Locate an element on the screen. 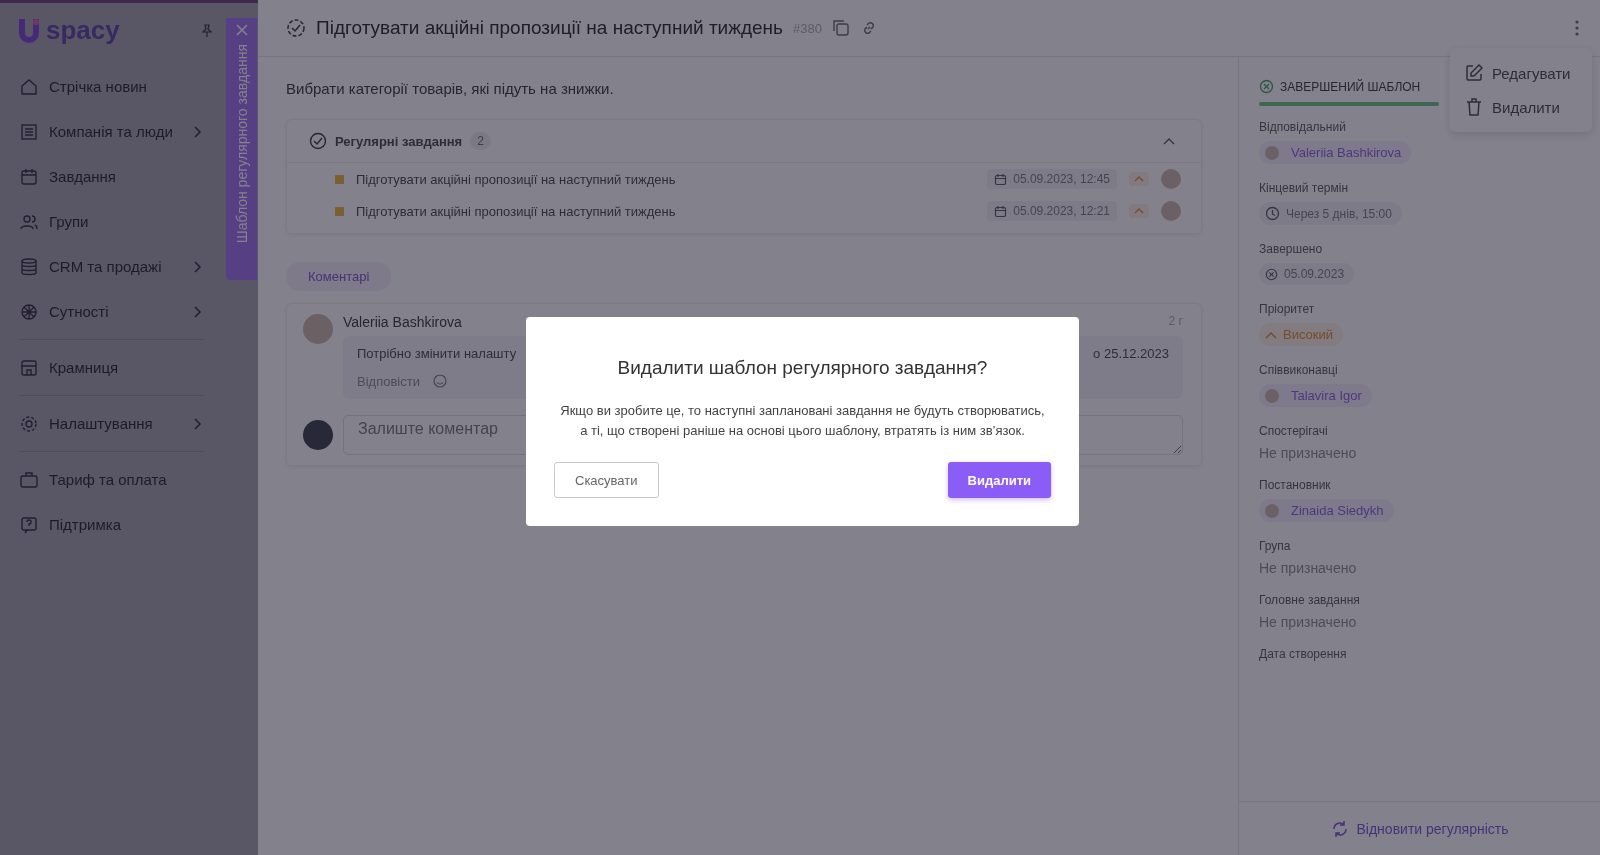 This screenshot has height=855, width=1600. field-label: Головне завдання is located at coordinates (1309, 600).